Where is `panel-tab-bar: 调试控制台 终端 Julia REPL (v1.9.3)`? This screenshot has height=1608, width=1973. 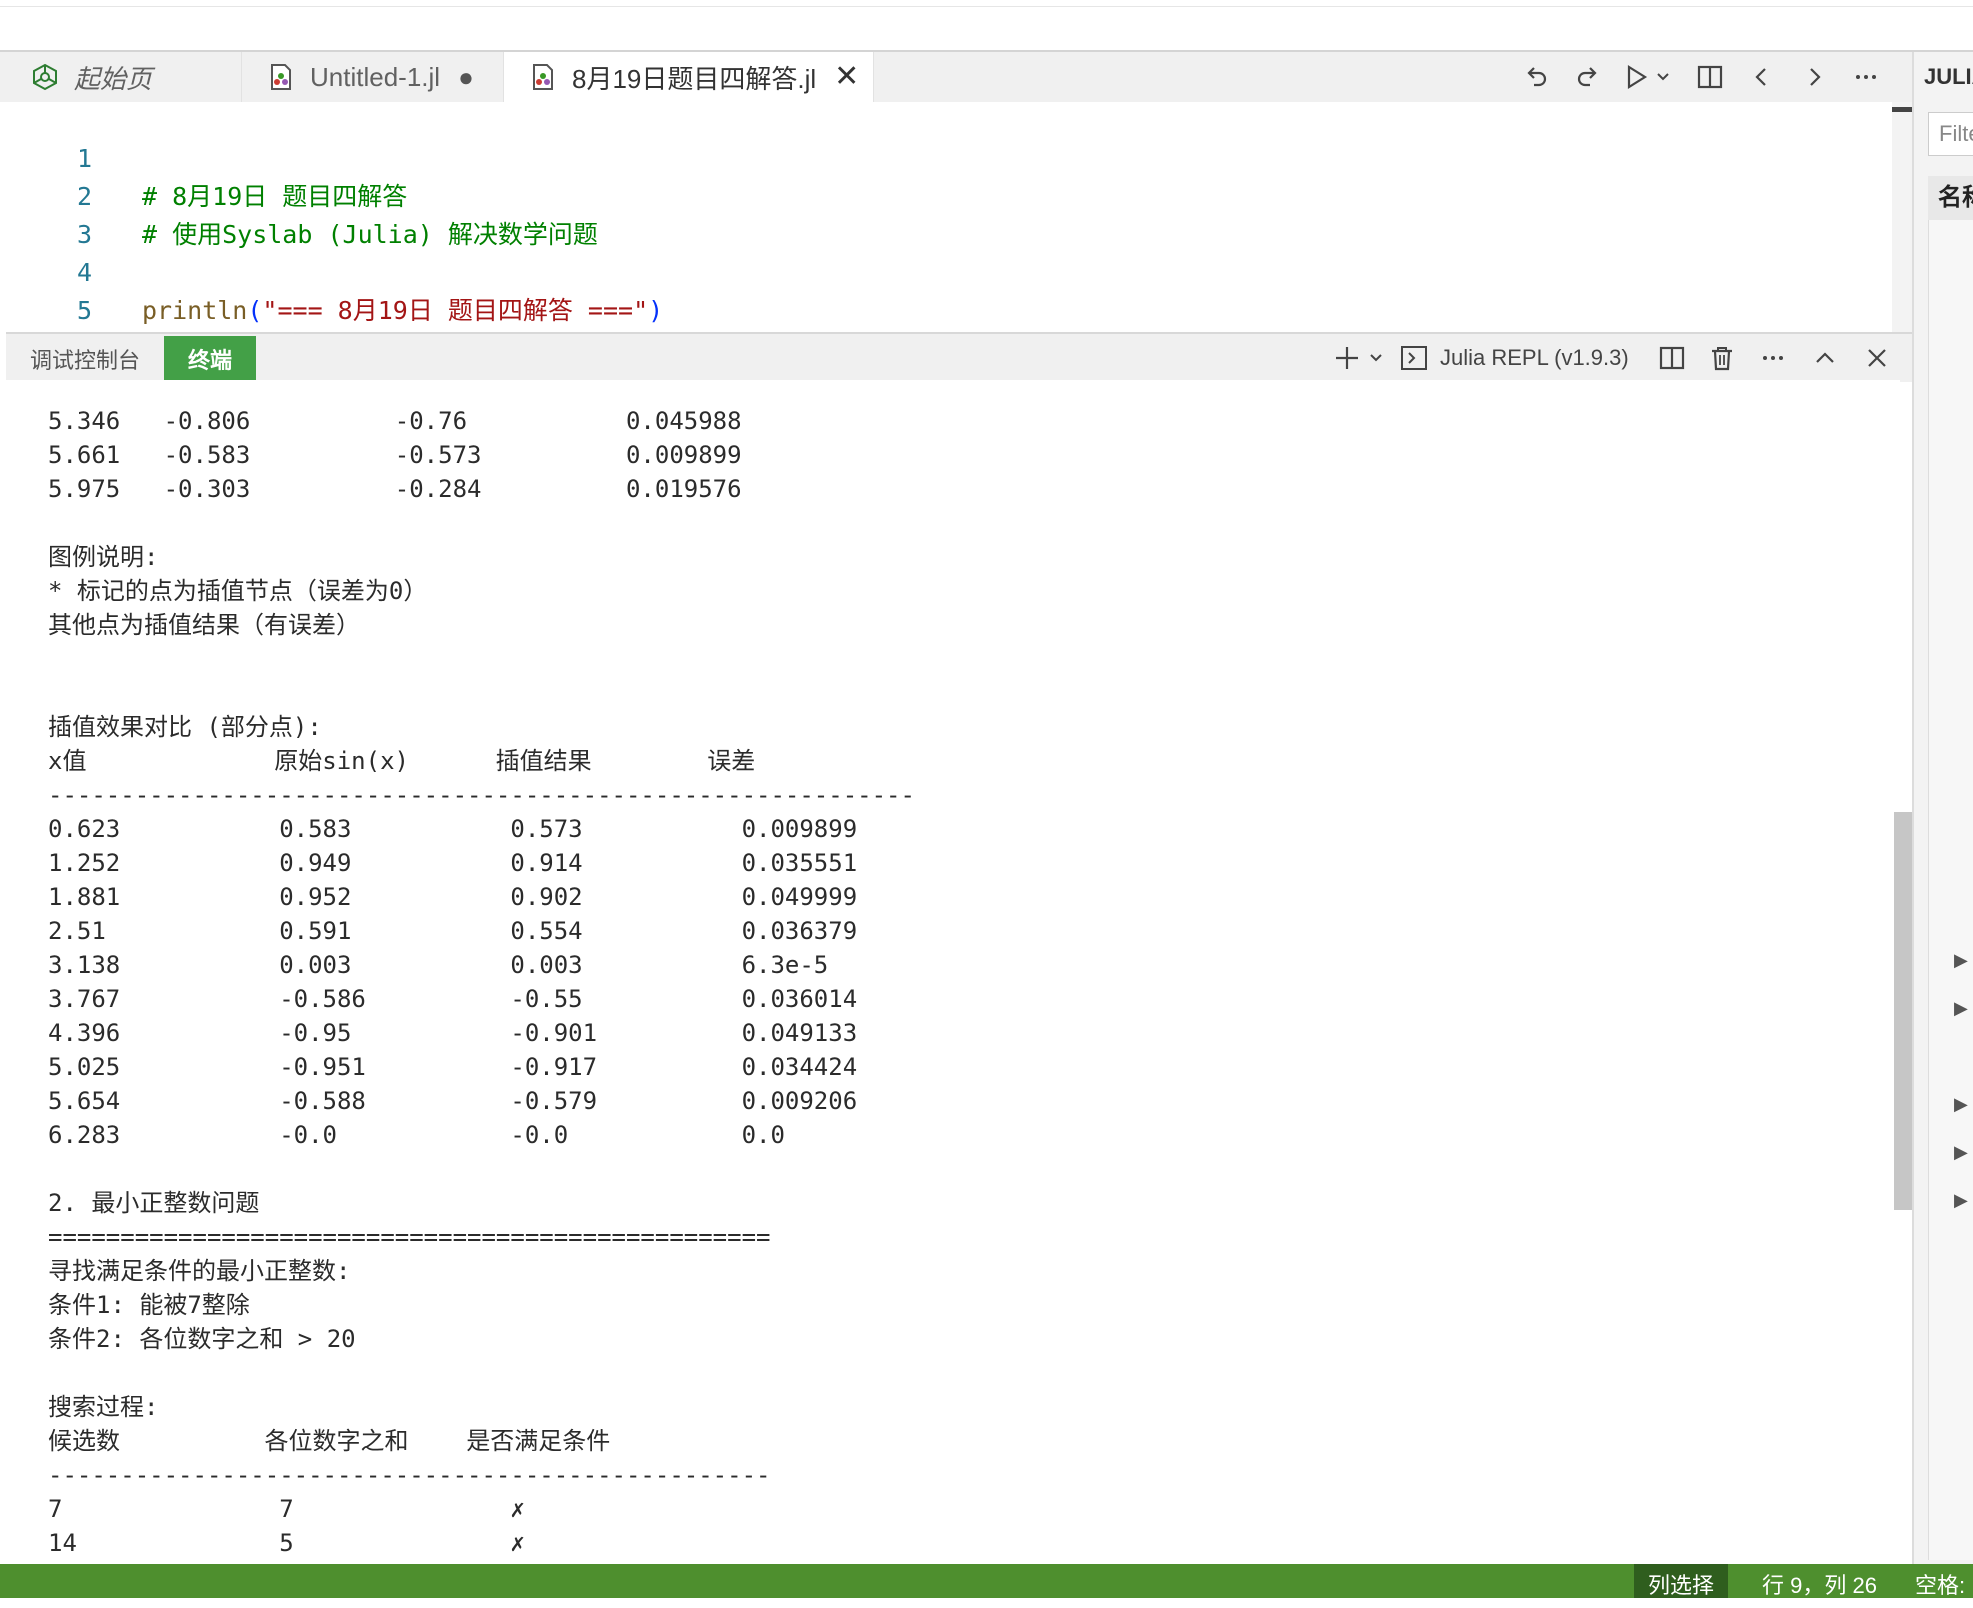
panel-tab-bar: 调试控制台 终端 Julia REPL (v1.9.3) is located at coordinates (959, 357).